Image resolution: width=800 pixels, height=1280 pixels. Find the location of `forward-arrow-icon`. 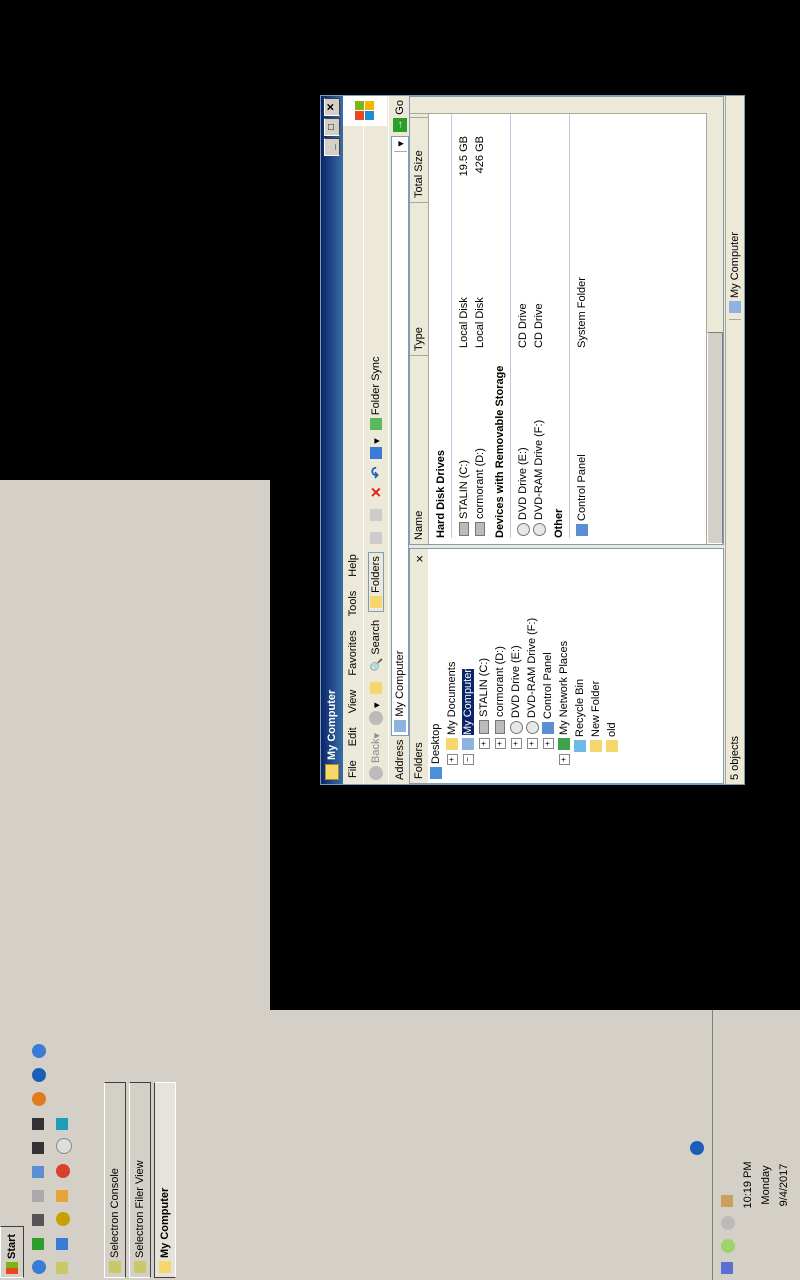

forward-arrow-icon is located at coordinates (376, 718).